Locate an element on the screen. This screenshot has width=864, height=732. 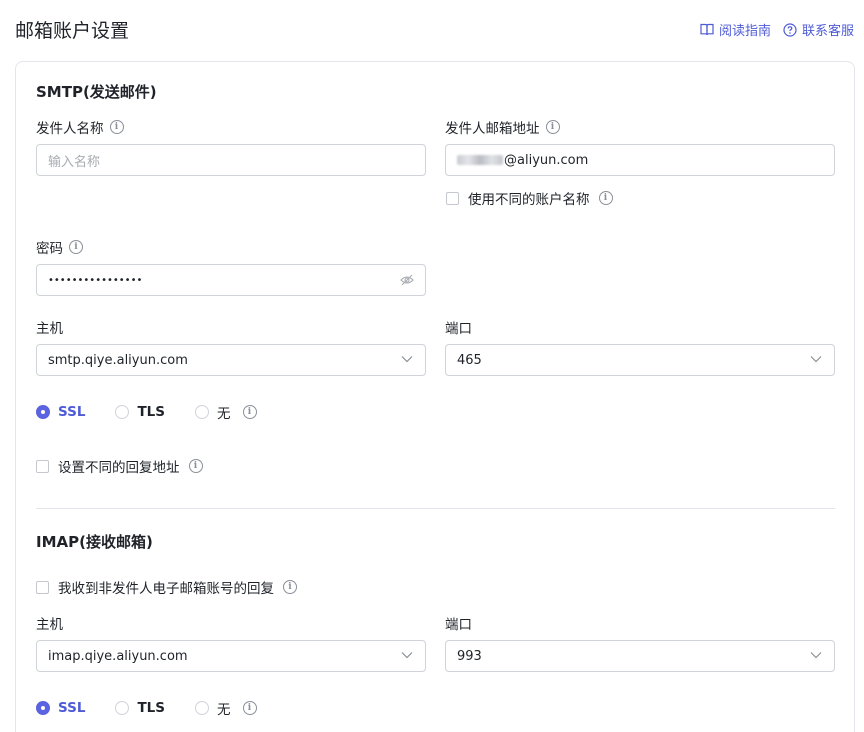
imap-host-select: imap.qiye.aliyun.com is located at coordinates (231, 656).